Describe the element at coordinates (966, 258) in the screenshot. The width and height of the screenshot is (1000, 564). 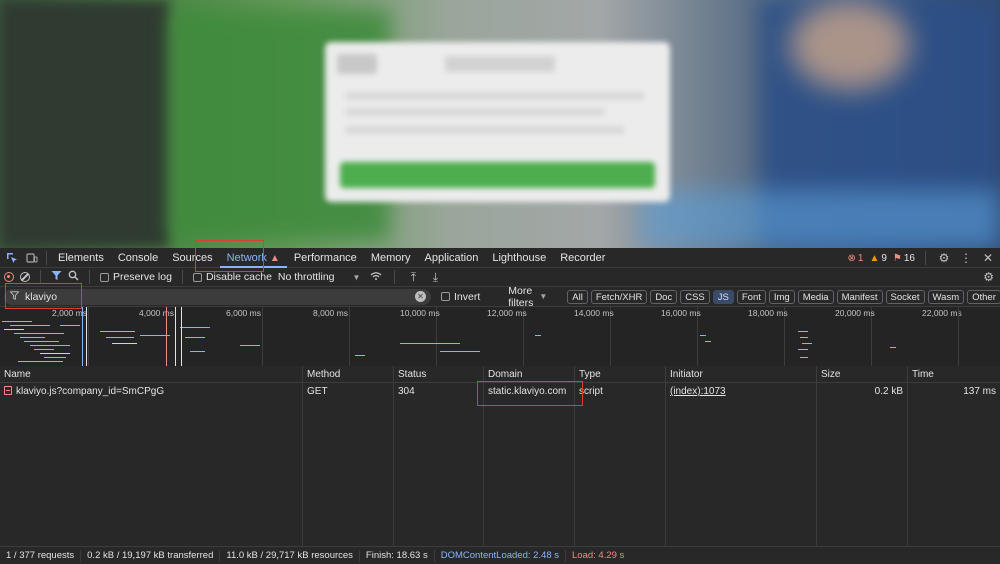
I see `more-options-kebab-icon: ⋮` at that location.